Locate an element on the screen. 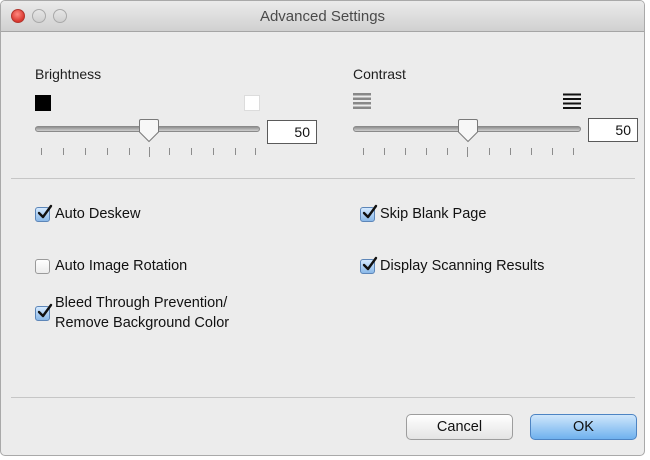 This screenshot has height=460, width=650. bleed-through-label-line2: Remove Background Color is located at coordinates (142, 323).